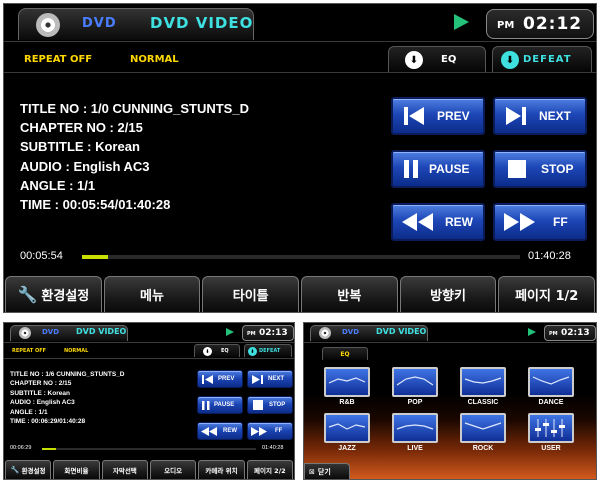 The width and height of the screenshot is (600, 485). Describe the element at coordinates (257, 379) in the screenshot. I see `next-icon` at that location.